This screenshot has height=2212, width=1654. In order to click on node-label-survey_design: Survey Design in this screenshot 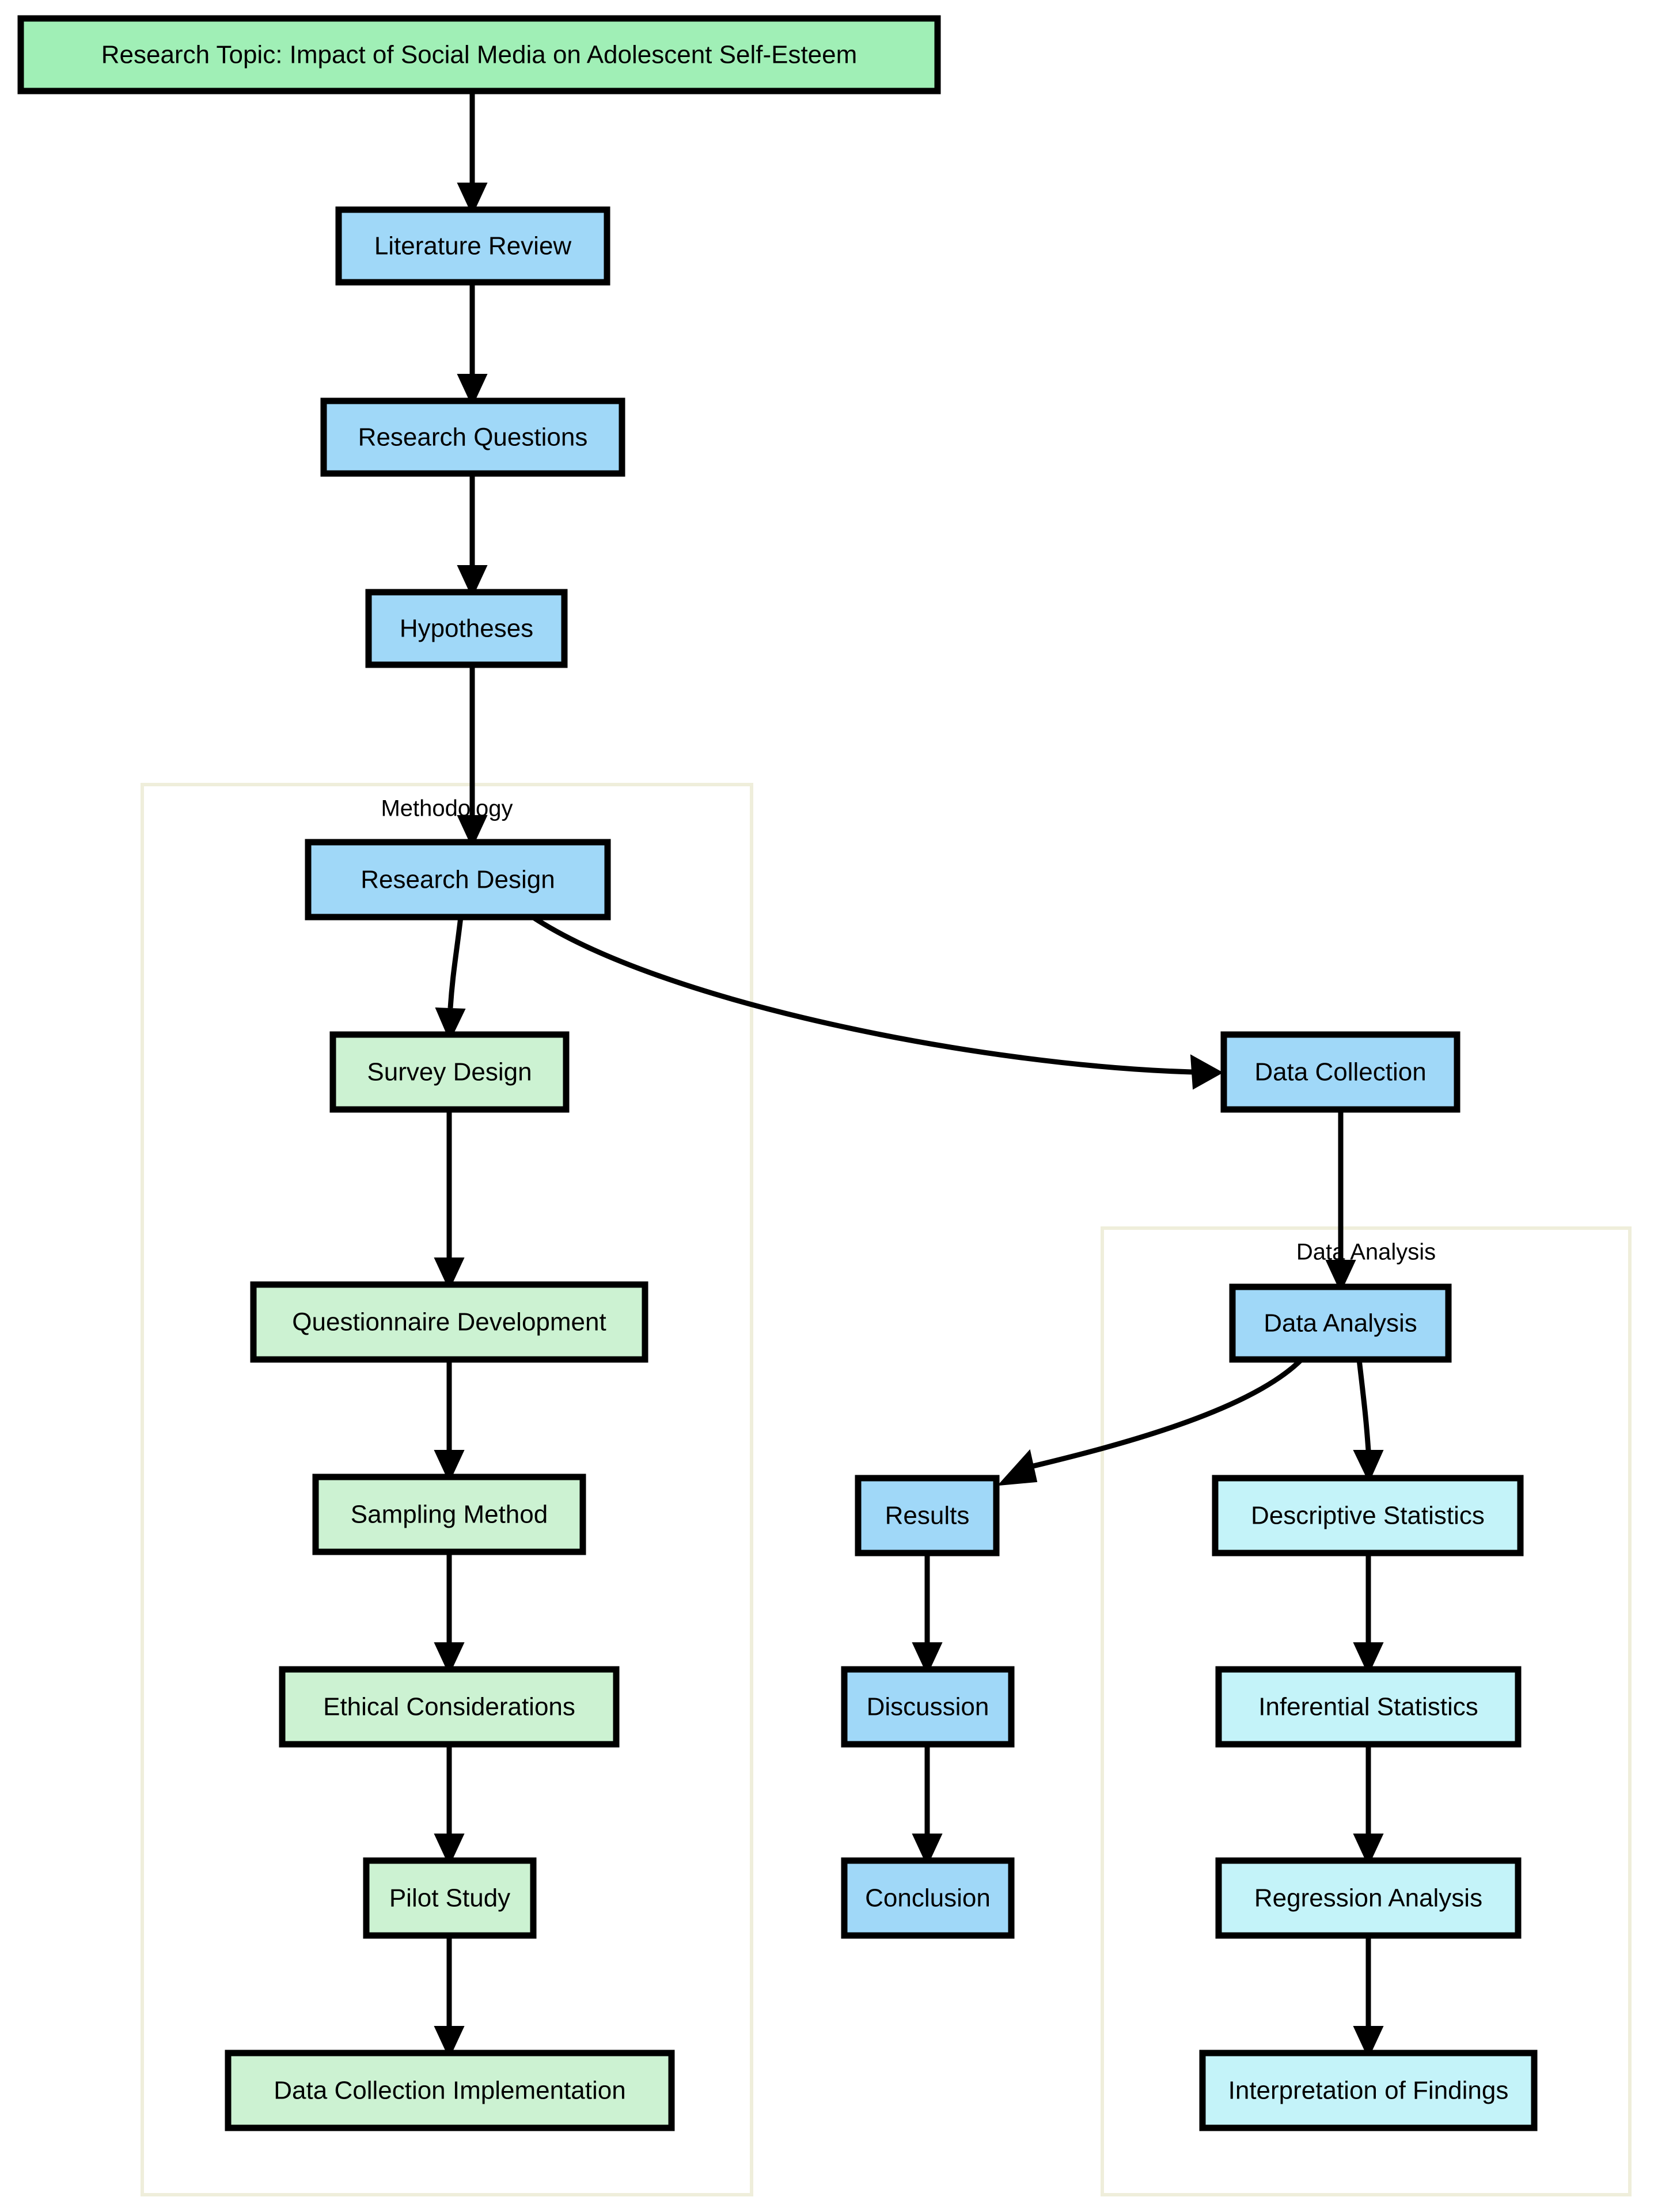, I will do `click(449, 1072)`.